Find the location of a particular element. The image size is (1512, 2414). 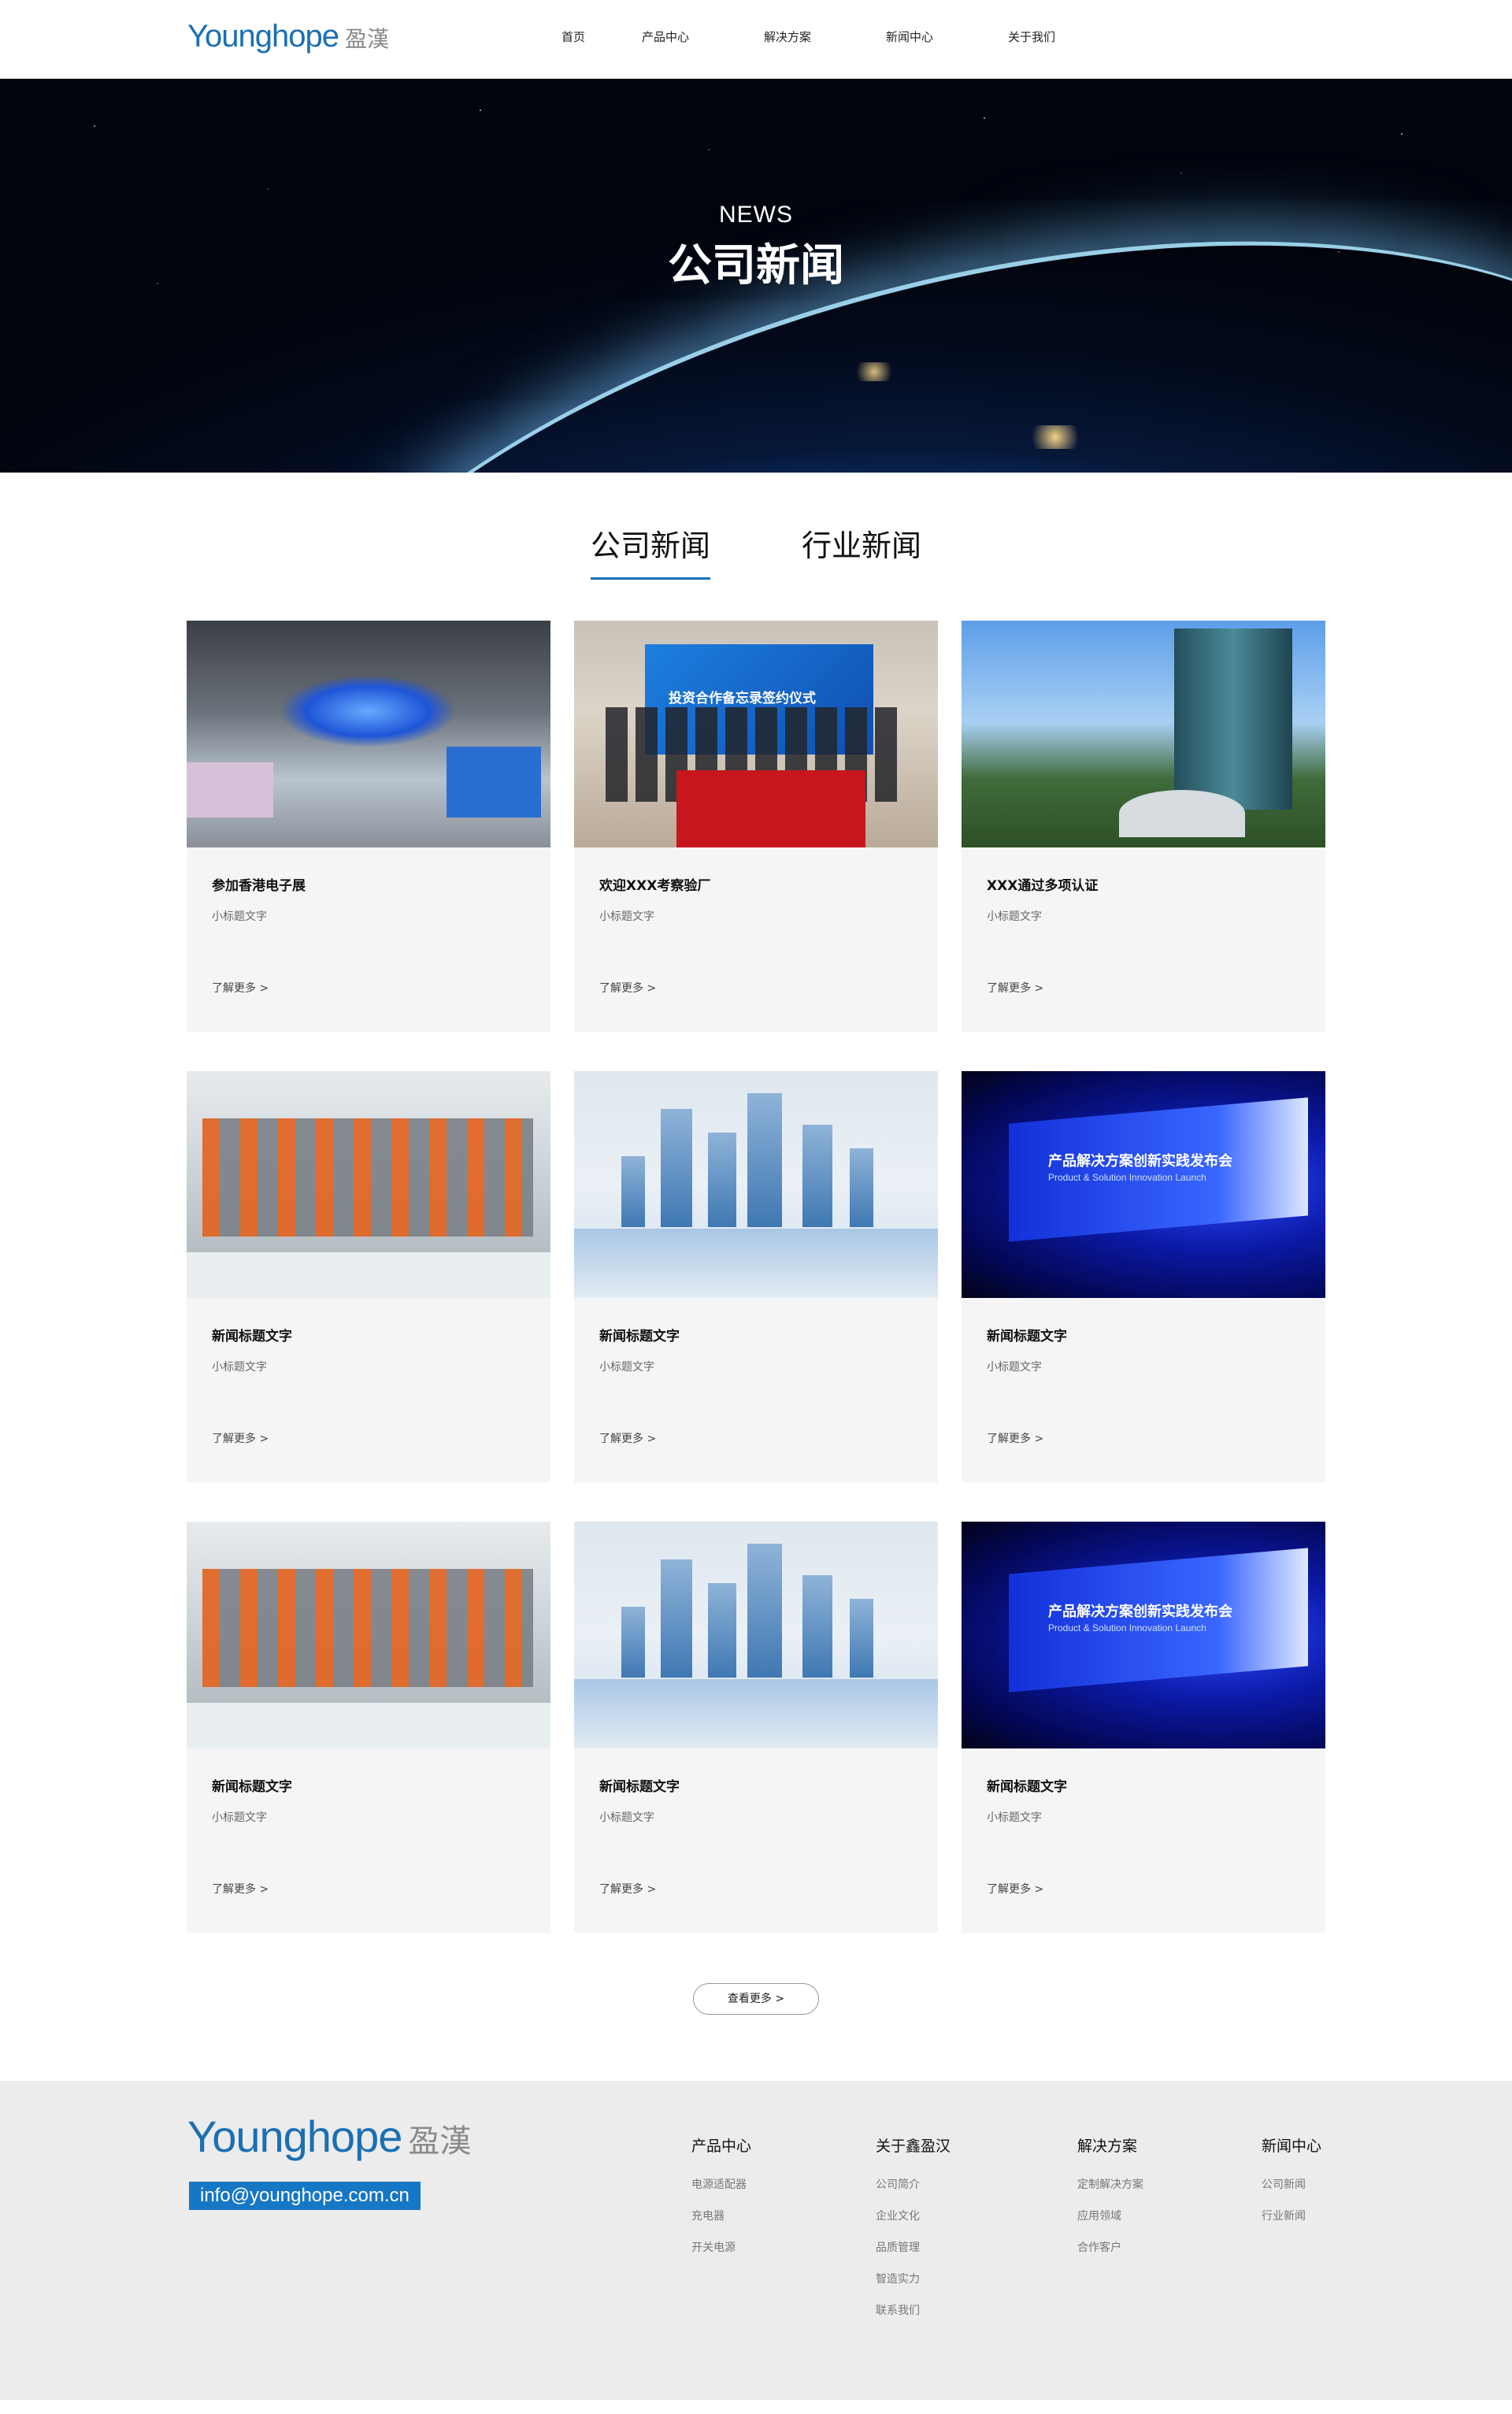

footer-link: 充电器 is located at coordinates (721, 2215).